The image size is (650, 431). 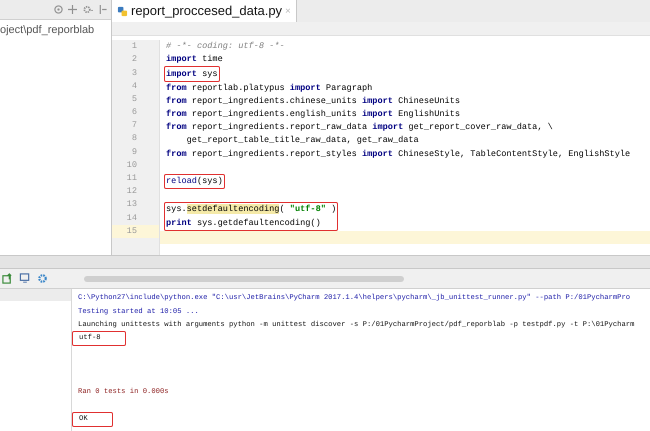 What do you see at coordinates (48, 30) in the screenshot?
I see `project-path: oject\pdf_reporblab` at bounding box center [48, 30].